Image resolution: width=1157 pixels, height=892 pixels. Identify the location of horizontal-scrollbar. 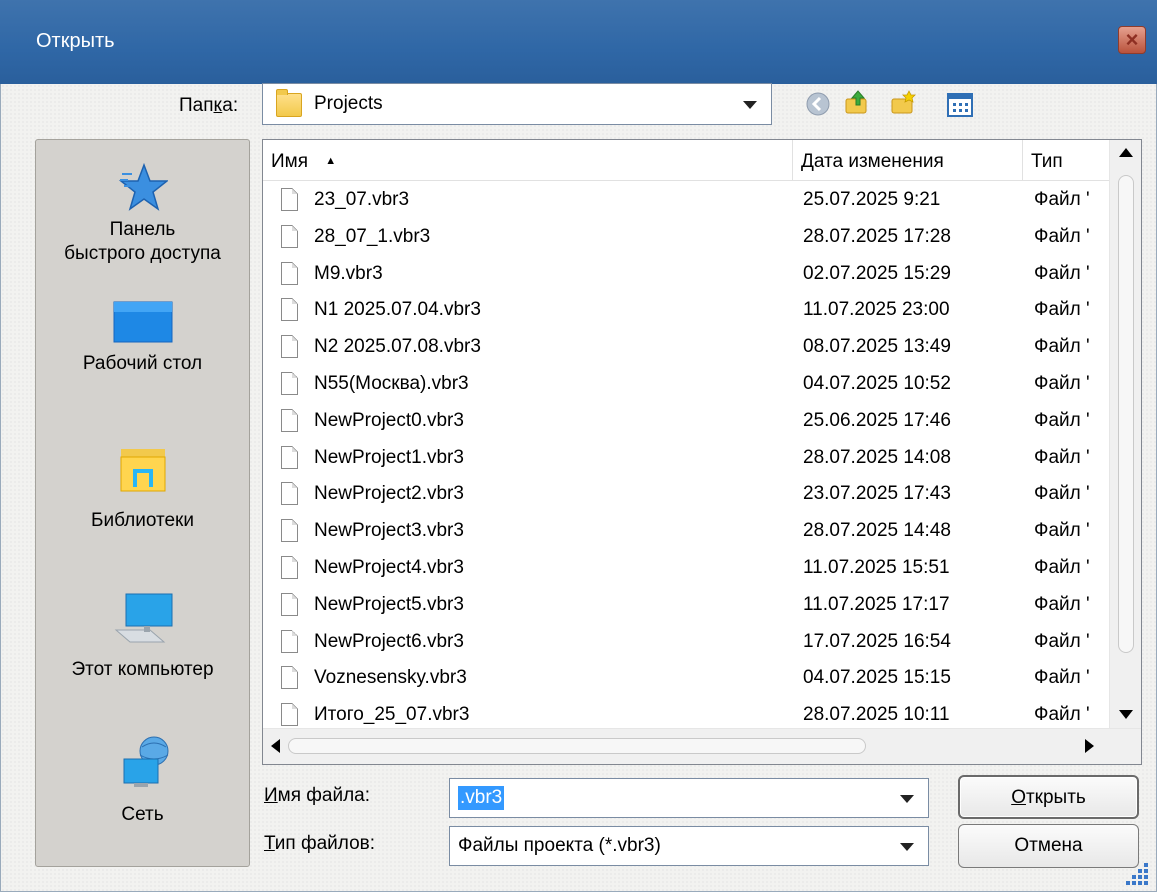
(702, 746).